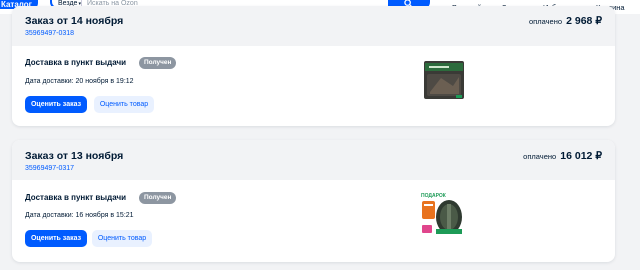 This screenshot has height=270, width=640. What do you see at coordinates (74, 21) in the screenshot?
I see `order-title: Заказ от 14 ноября` at bounding box center [74, 21].